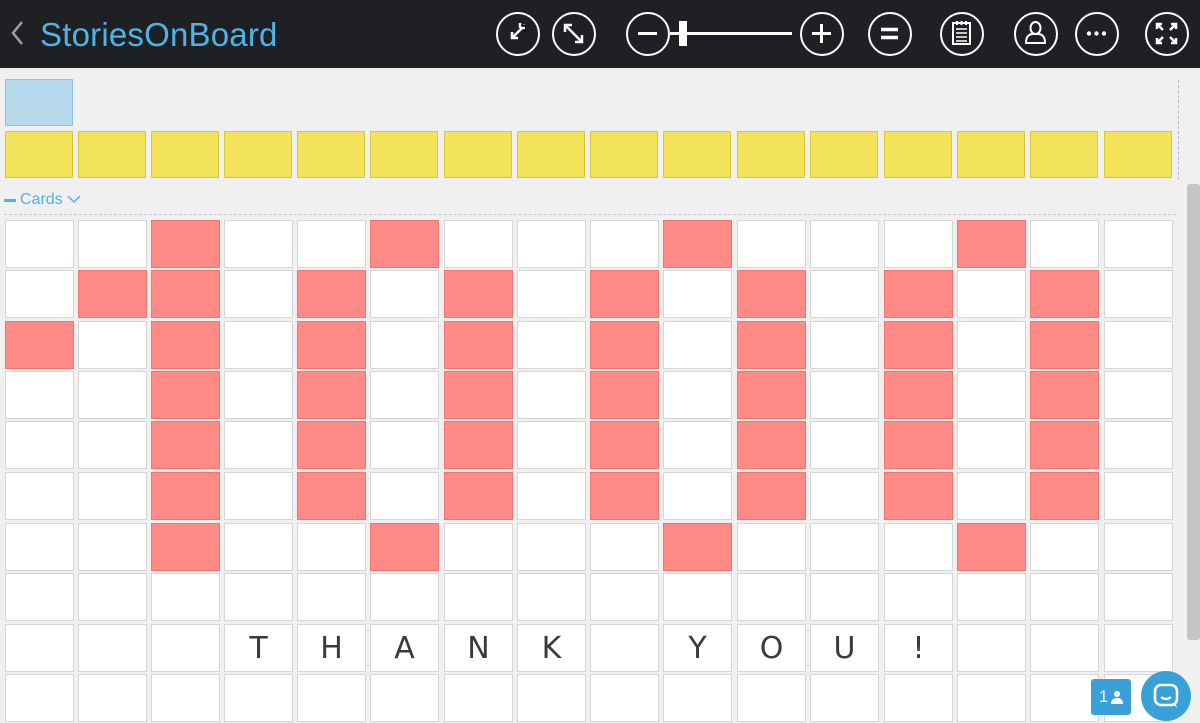 Image resolution: width=1200 pixels, height=723 pixels. I want to click on zoom-slider-track, so click(731, 33).